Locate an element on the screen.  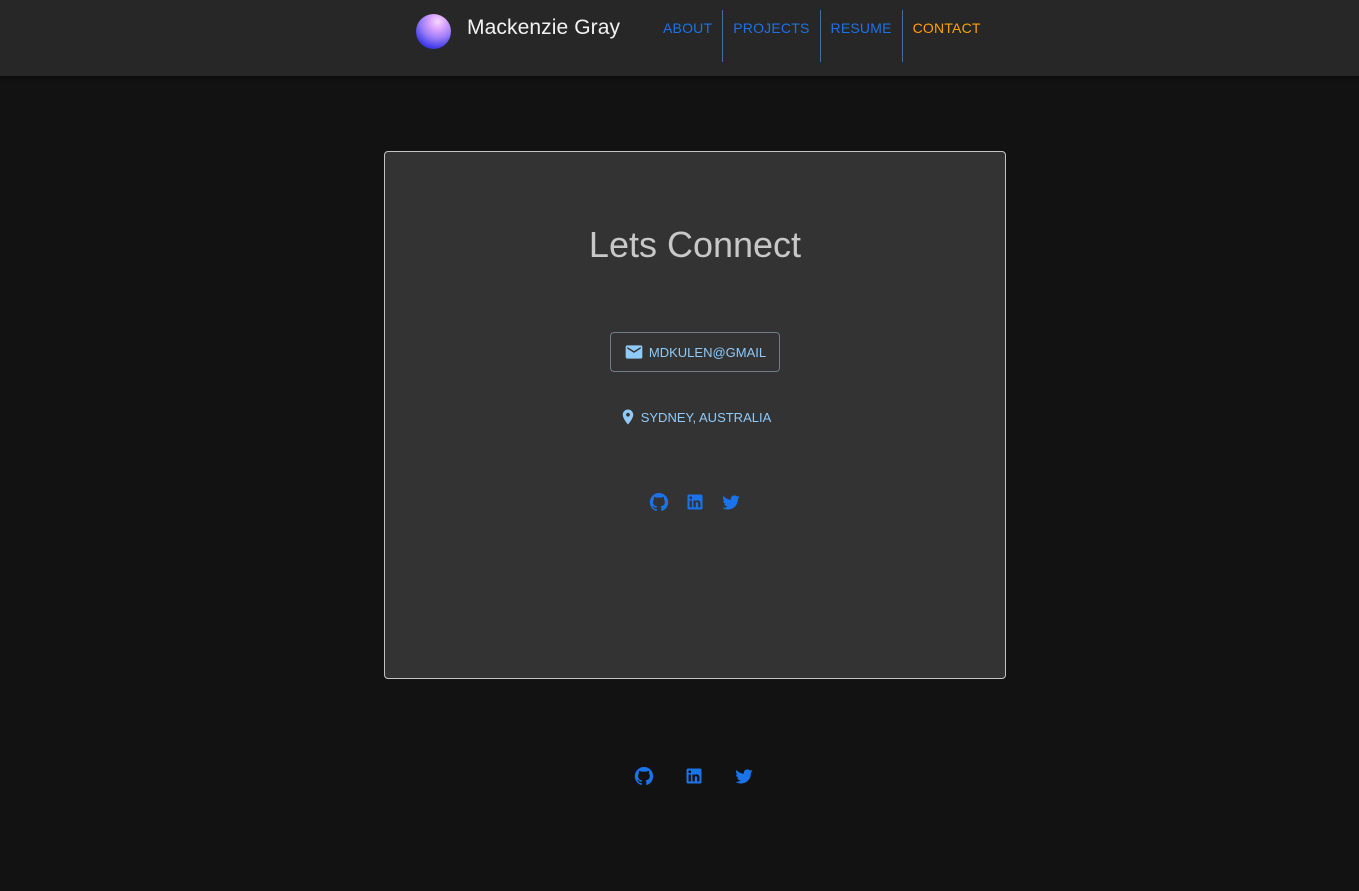
footer-linkedin-link is located at coordinates (694, 776).